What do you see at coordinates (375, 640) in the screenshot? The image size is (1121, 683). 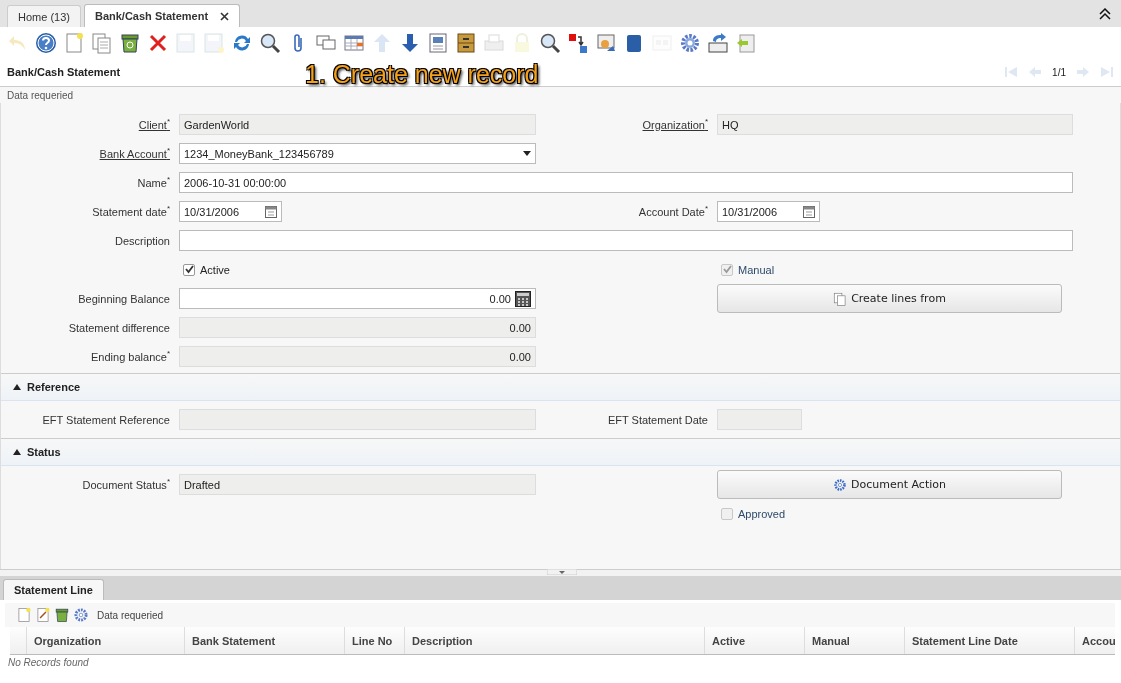 I see `column-header: Line No` at bounding box center [375, 640].